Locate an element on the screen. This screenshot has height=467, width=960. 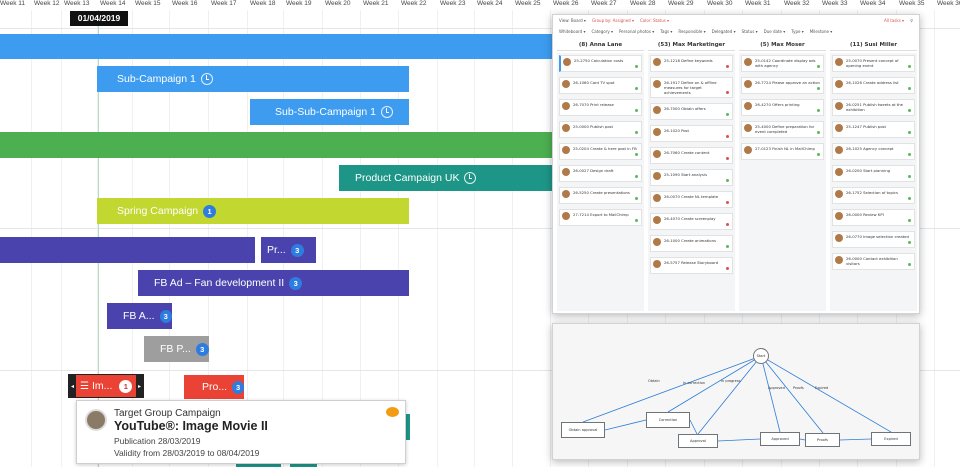
kanban-card: 27-0123 Finish NL in MailChimp is located at coordinates (782, 151).